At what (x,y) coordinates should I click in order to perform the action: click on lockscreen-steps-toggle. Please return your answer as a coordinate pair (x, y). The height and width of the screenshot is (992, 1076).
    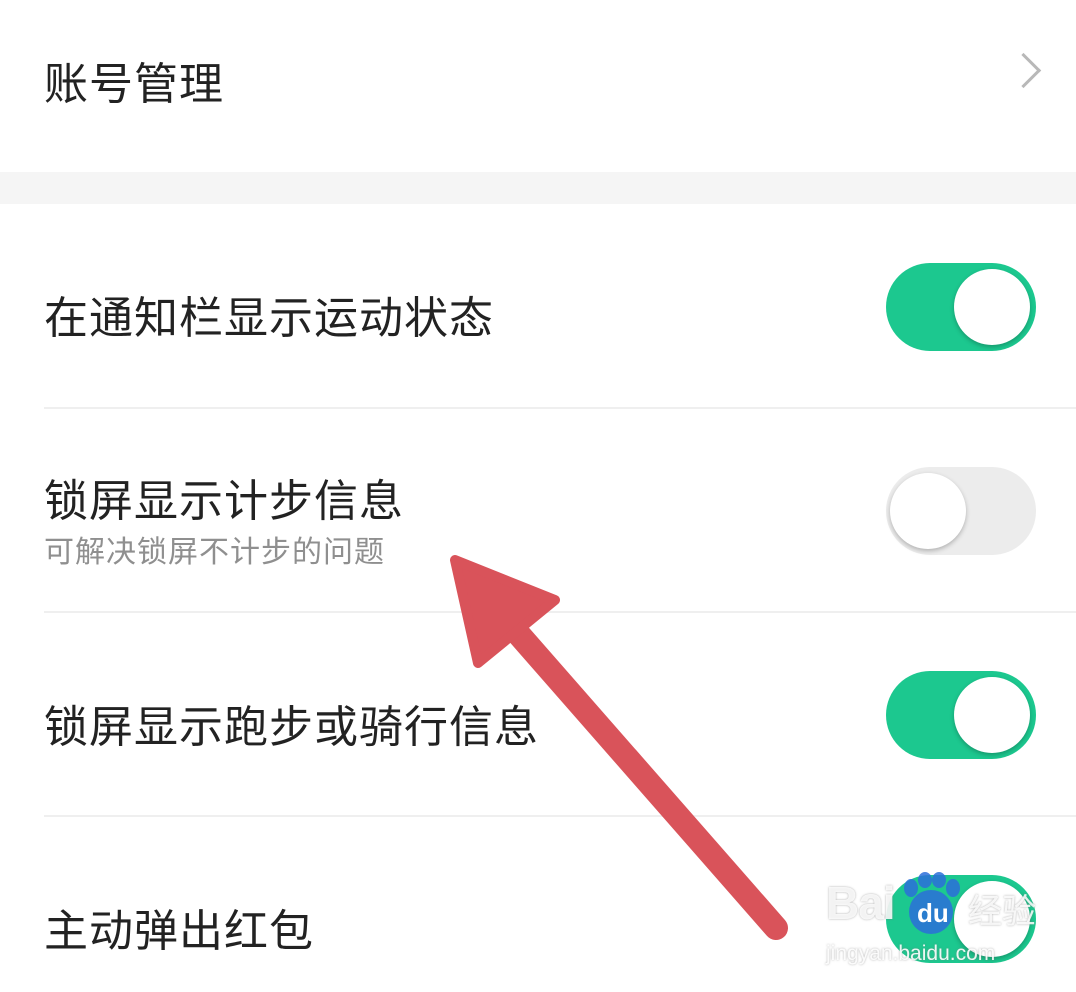
    Looking at the image, I should click on (961, 511).